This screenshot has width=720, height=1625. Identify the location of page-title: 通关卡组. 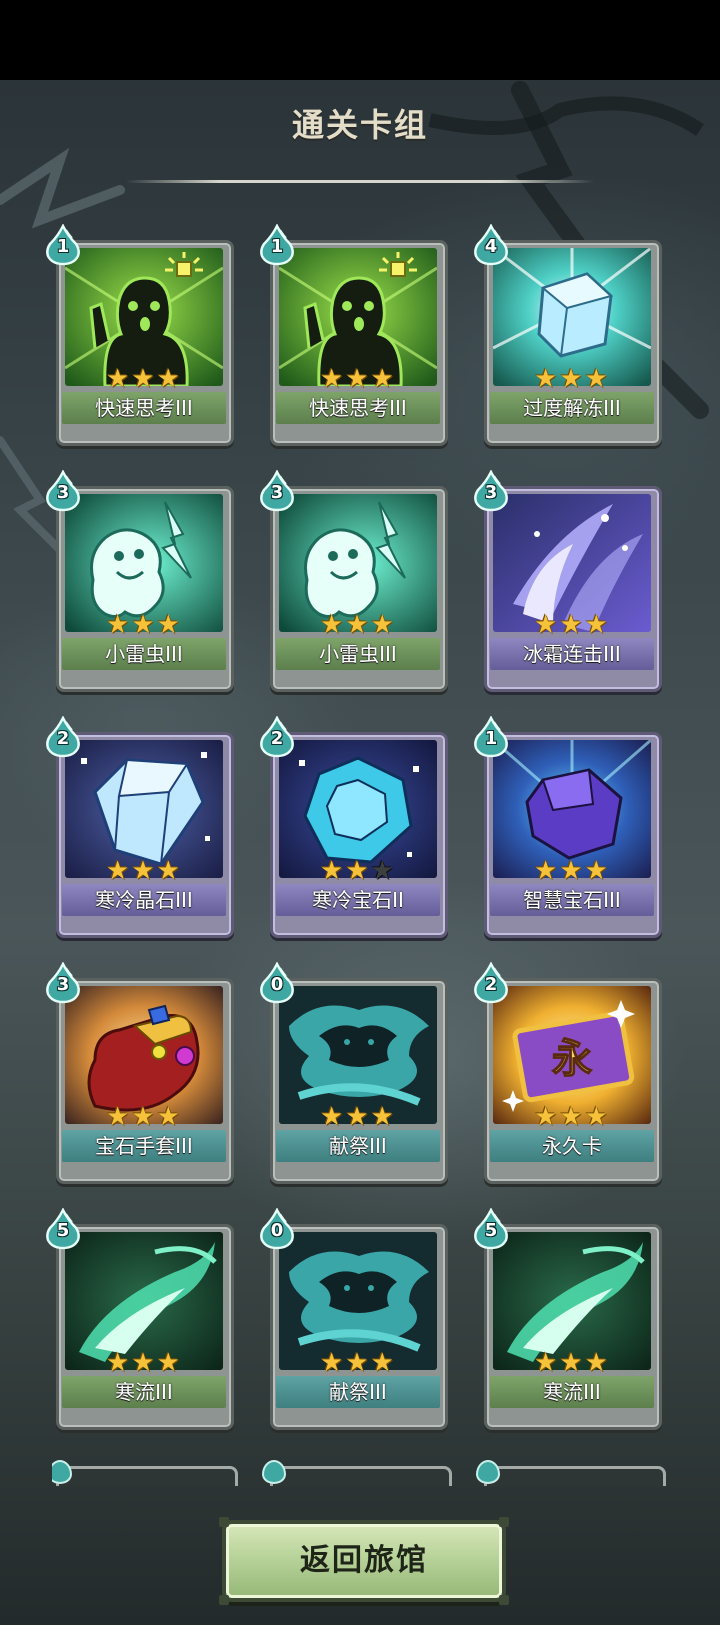
(359, 125).